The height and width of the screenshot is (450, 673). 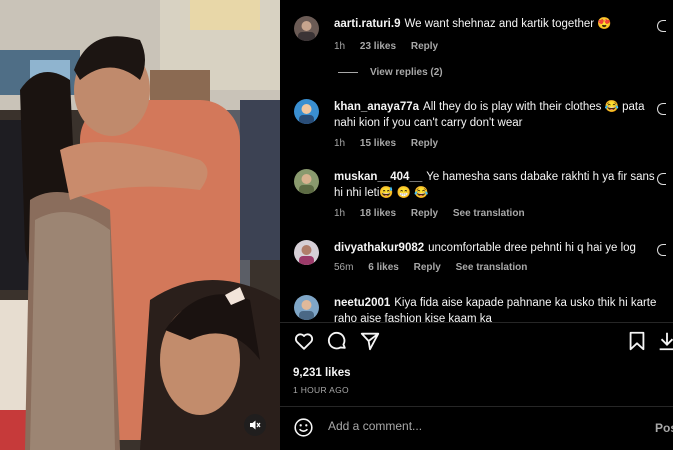 I want to click on heart-icon, so click(x=304, y=341).